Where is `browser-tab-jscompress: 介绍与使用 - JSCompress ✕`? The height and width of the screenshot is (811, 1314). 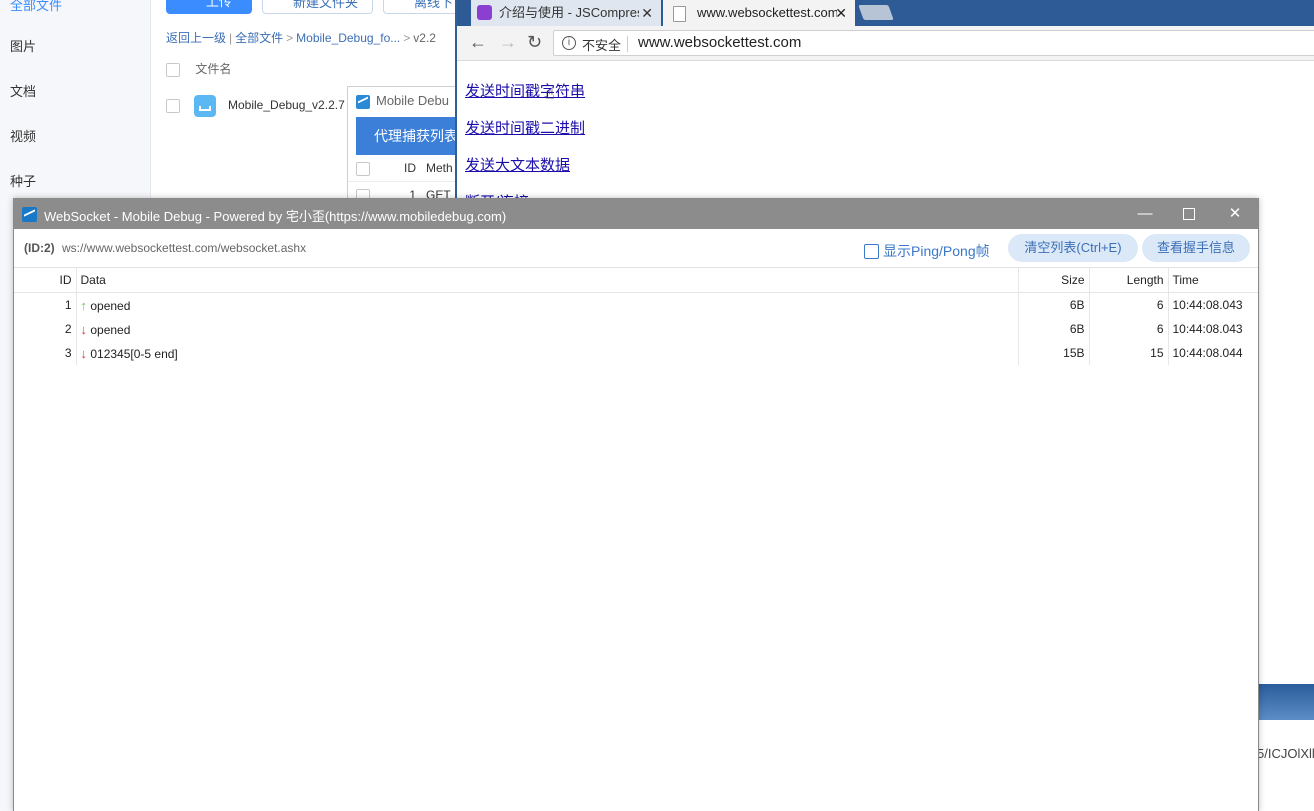 browser-tab-jscompress: 介绍与使用 - JSCompress ✕ is located at coordinates (566, 13).